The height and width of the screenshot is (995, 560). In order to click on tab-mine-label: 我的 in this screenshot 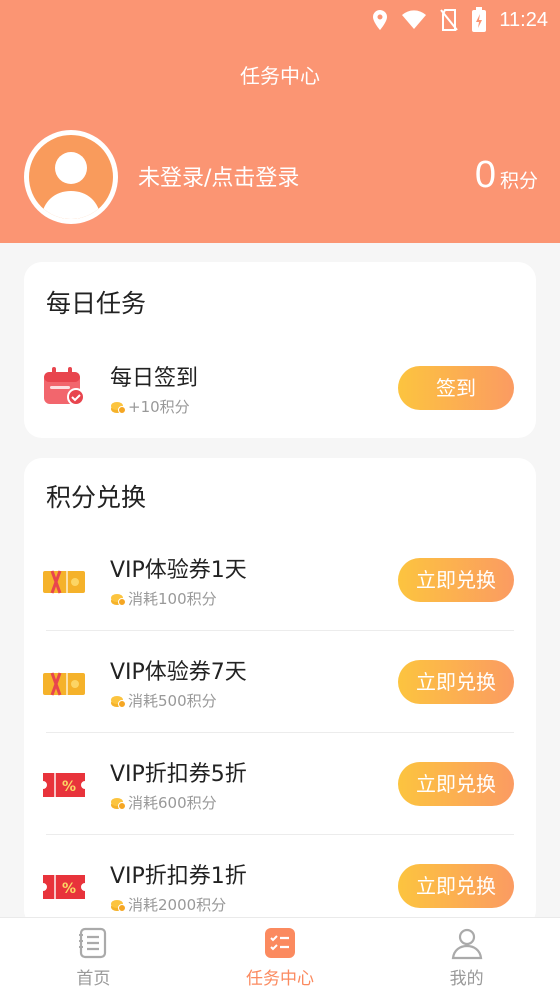, I will do `click(466, 979)`.